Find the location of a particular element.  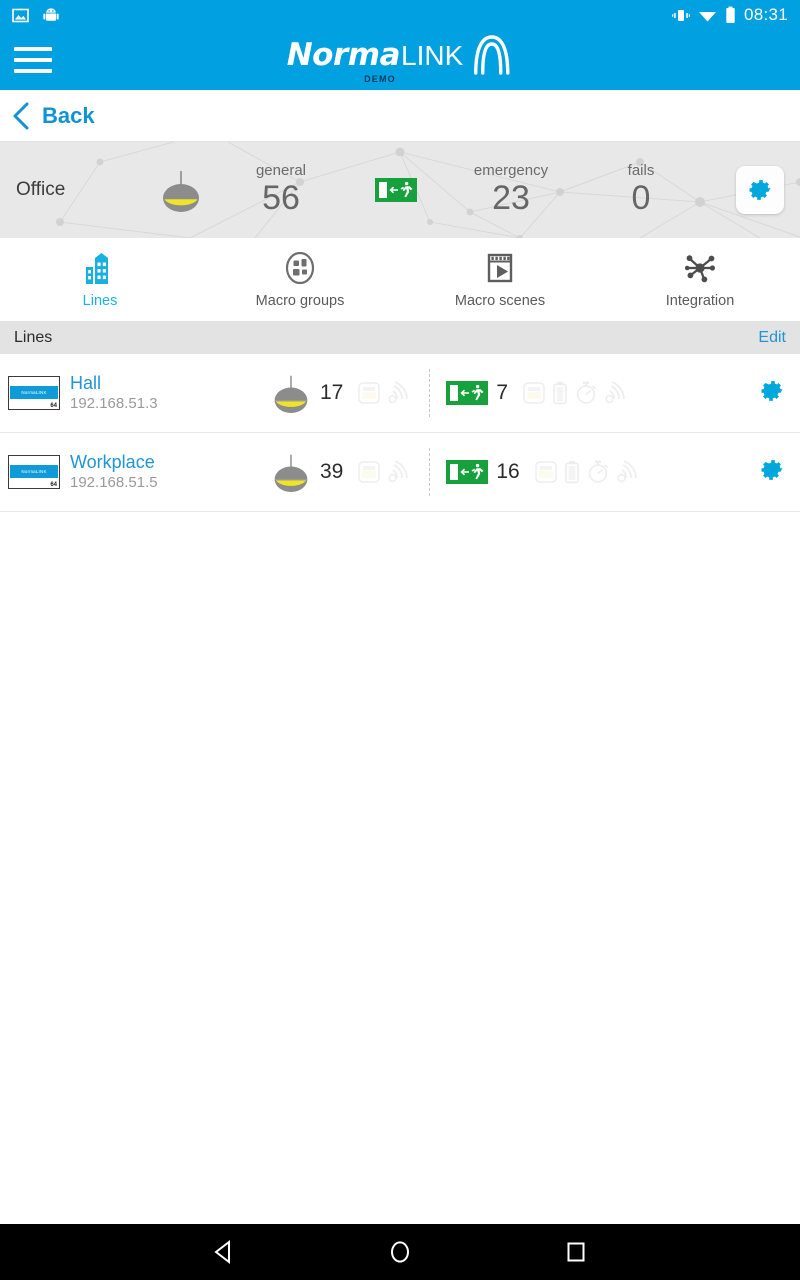

summary-settings-button is located at coordinates (760, 190).